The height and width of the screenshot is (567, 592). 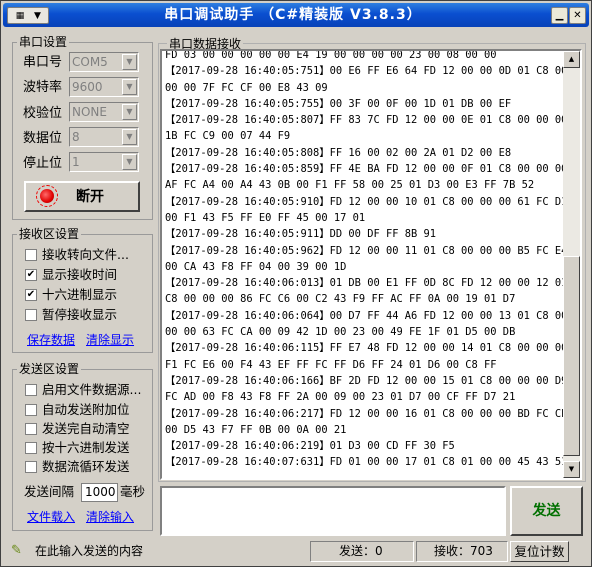 What do you see at coordinates (43, 138) in the screenshot?
I see `databits-label: 数据位` at bounding box center [43, 138].